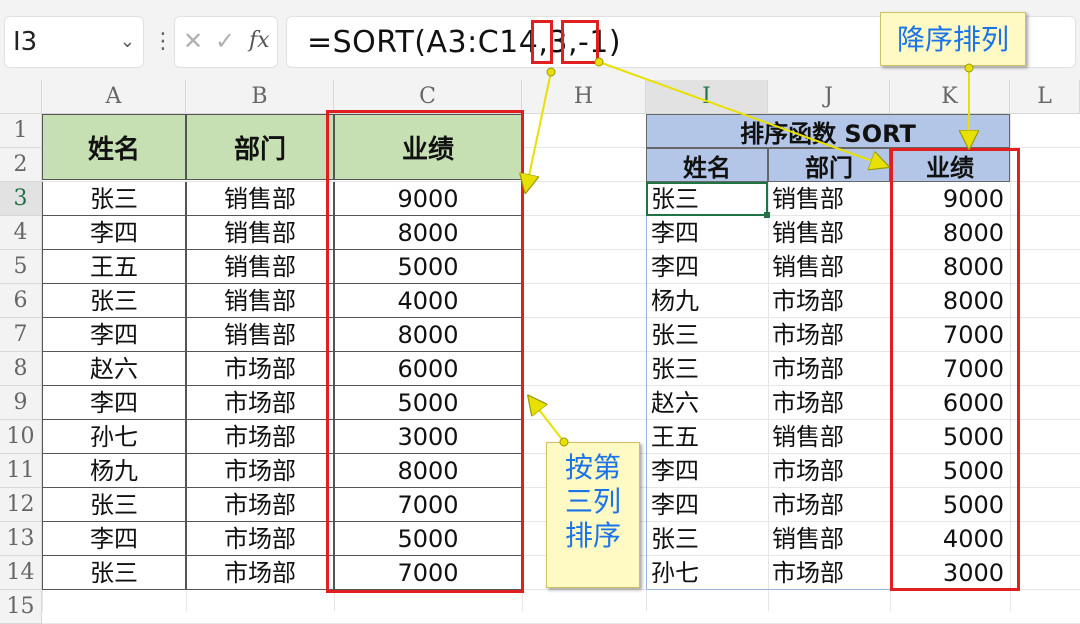  Describe the element at coordinates (547, 420) in the screenshot. I see `arrow-callout-to-column-c` at that location.